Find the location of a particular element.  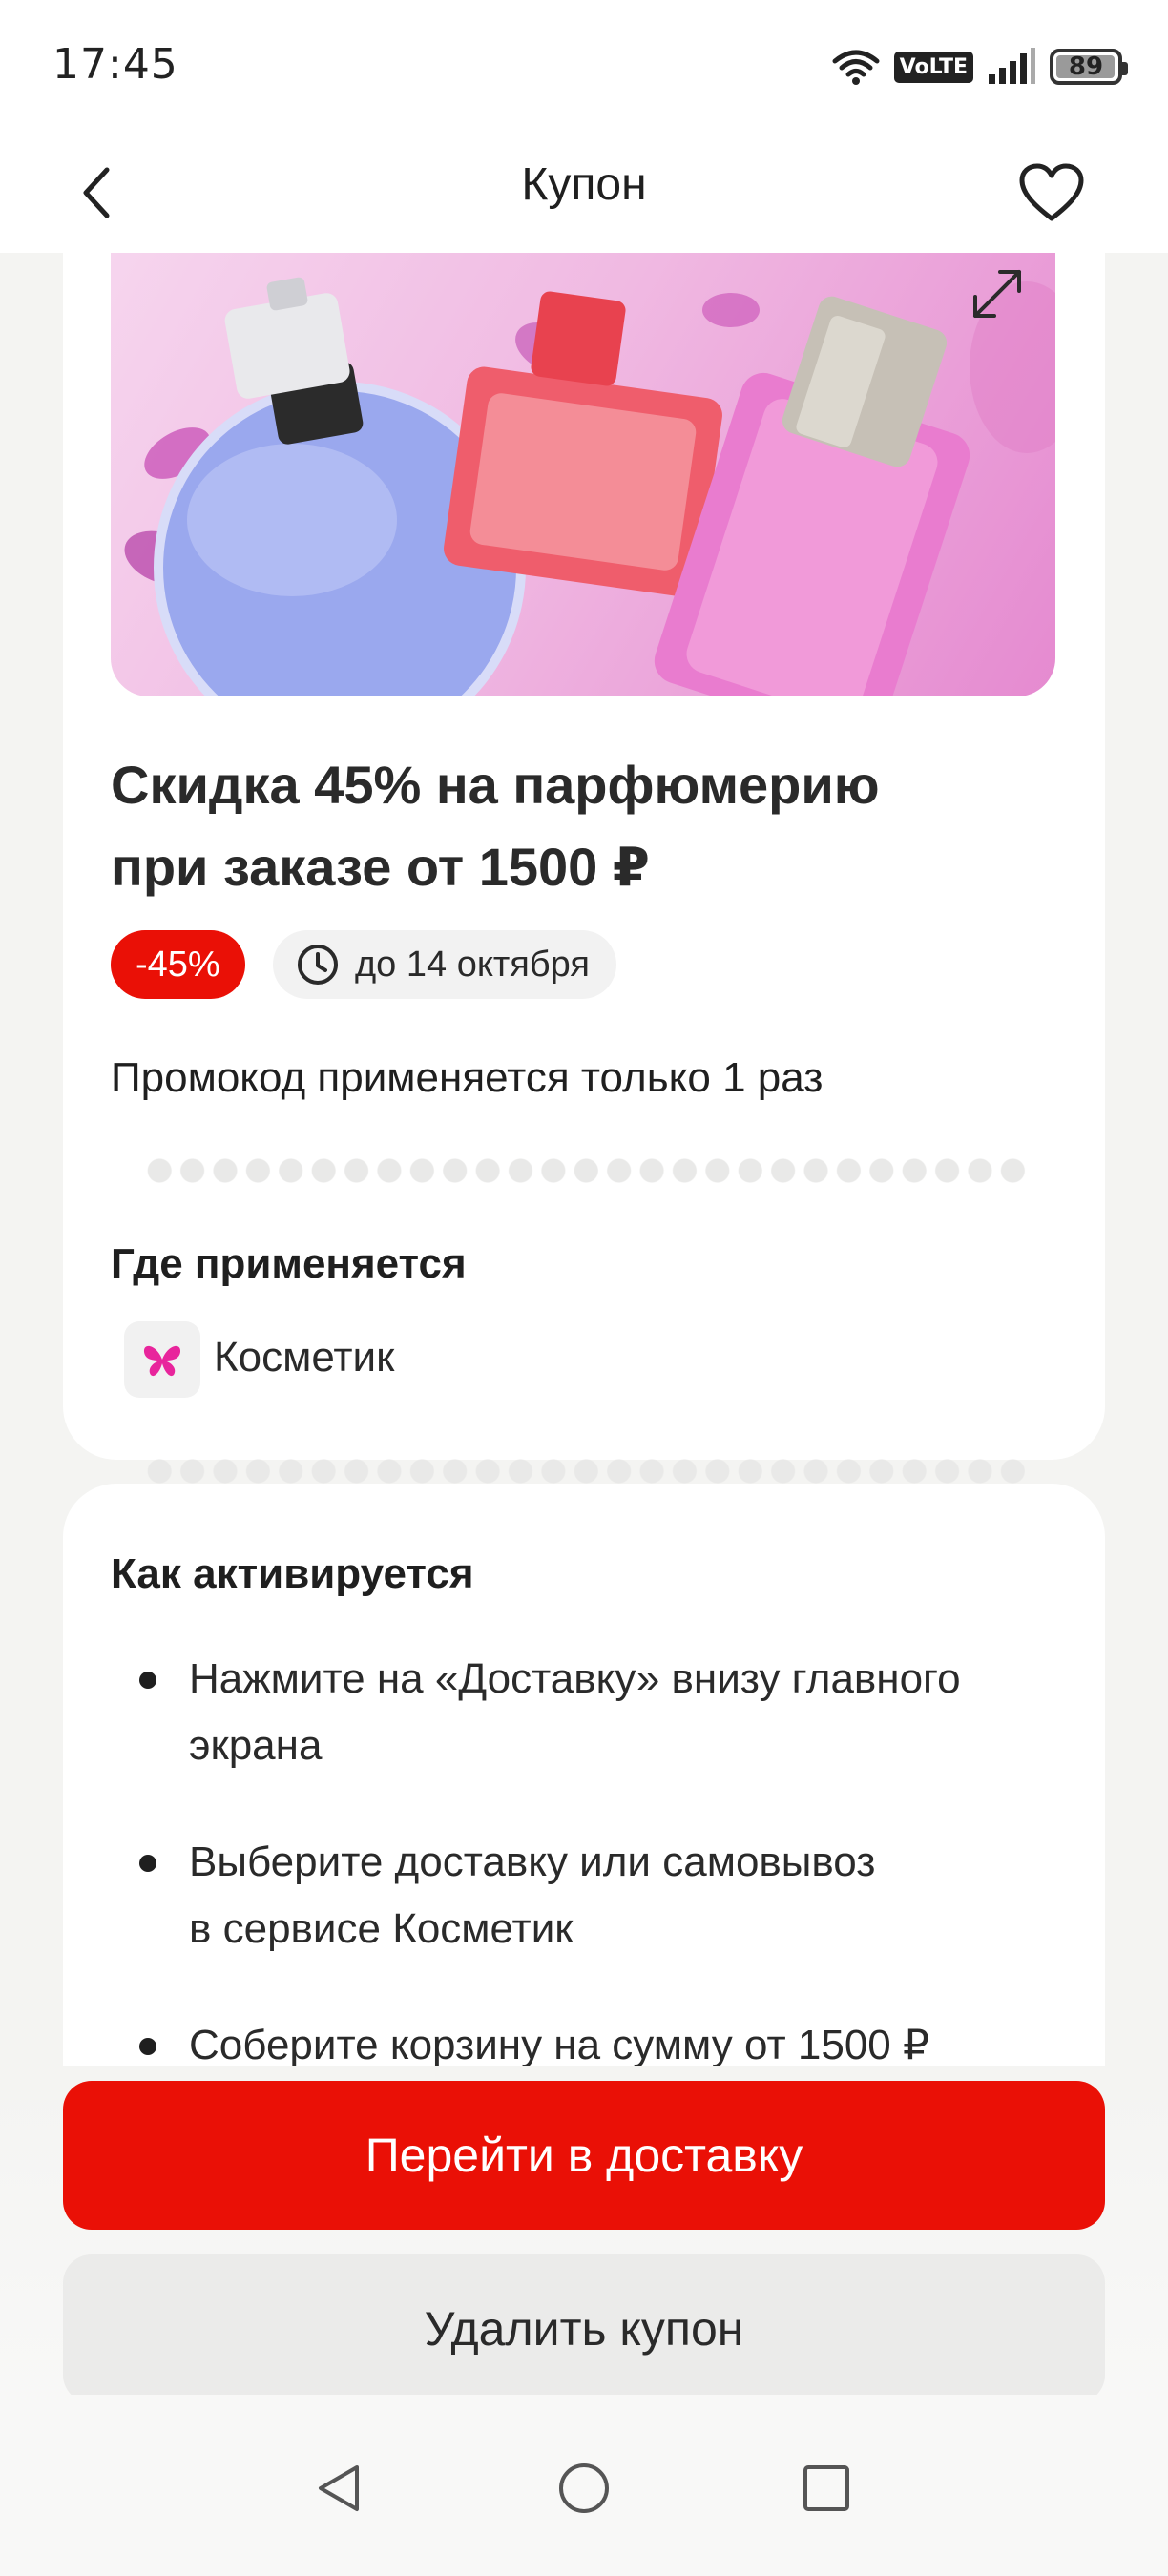

battery-level: 89 is located at coordinates (1086, 66).